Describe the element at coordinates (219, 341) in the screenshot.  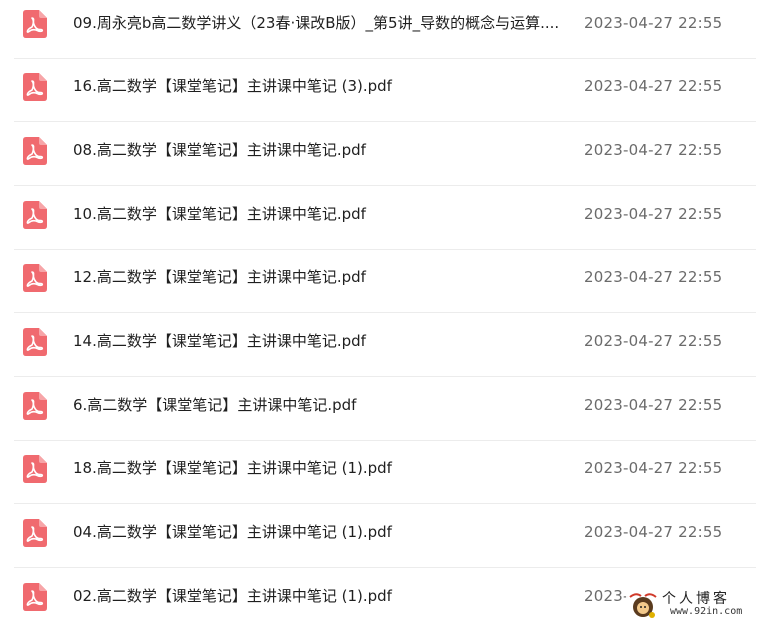
I see `file-name: 14.高二数学【课堂笔记】主讲课中笔记.pdf` at that location.